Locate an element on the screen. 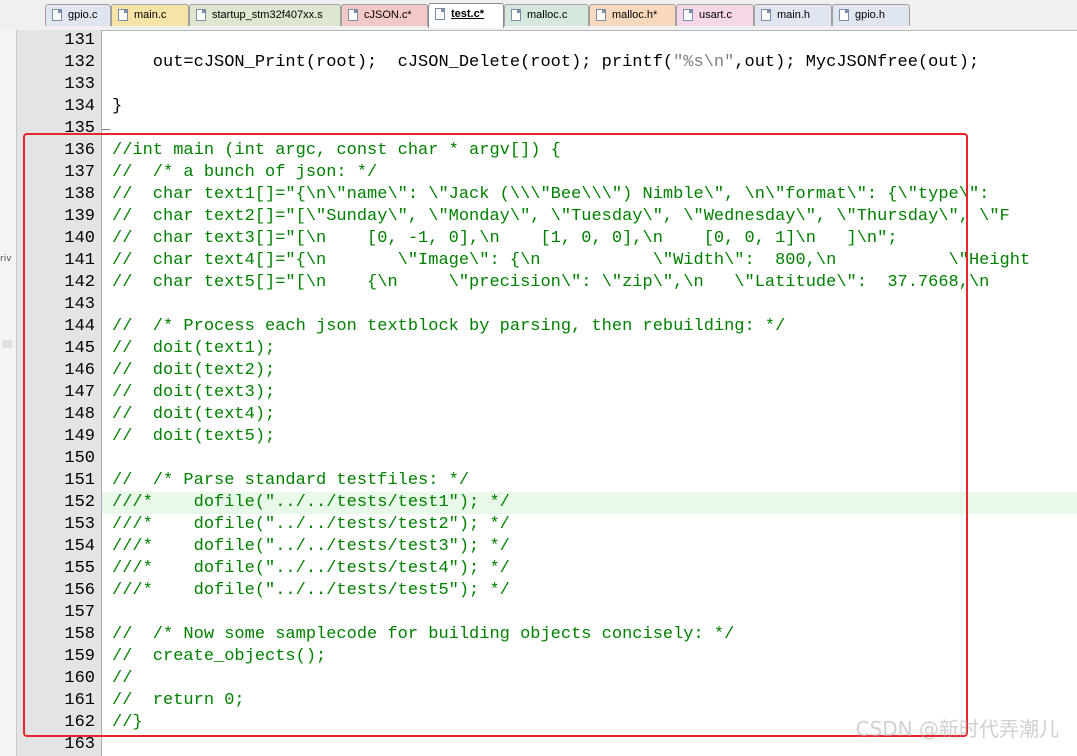 The image size is (1077, 756). left-panel-fragment: riv is located at coordinates (6, 259).